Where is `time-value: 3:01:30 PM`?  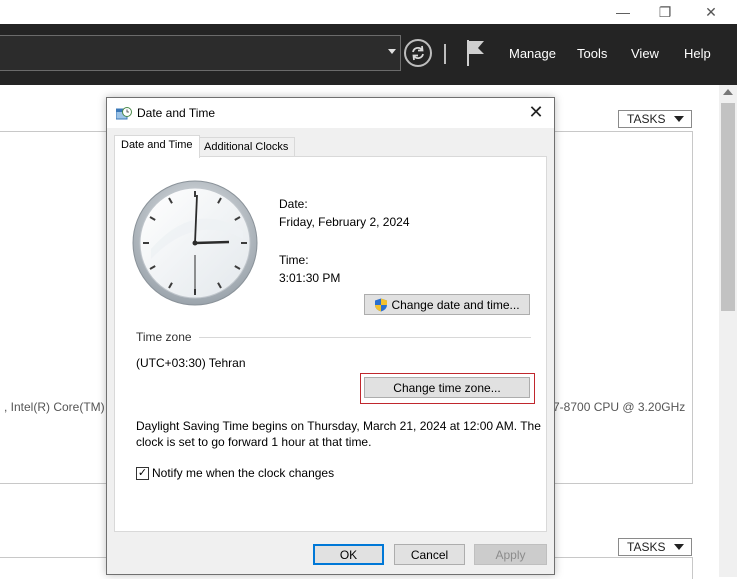
time-value: 3:01:30 PM is located at coordinates (310, 278).